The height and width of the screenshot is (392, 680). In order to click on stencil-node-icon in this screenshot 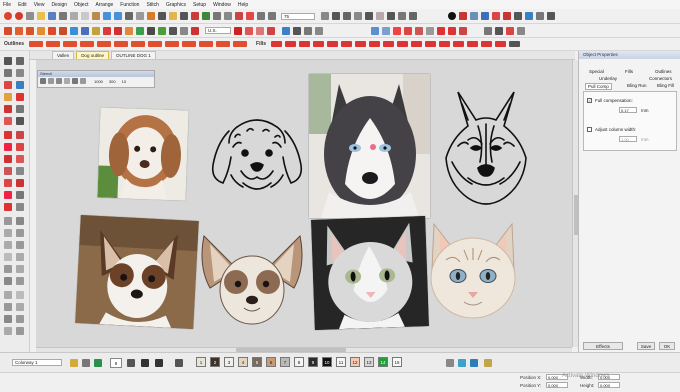, I will do `click(51, 81)`.